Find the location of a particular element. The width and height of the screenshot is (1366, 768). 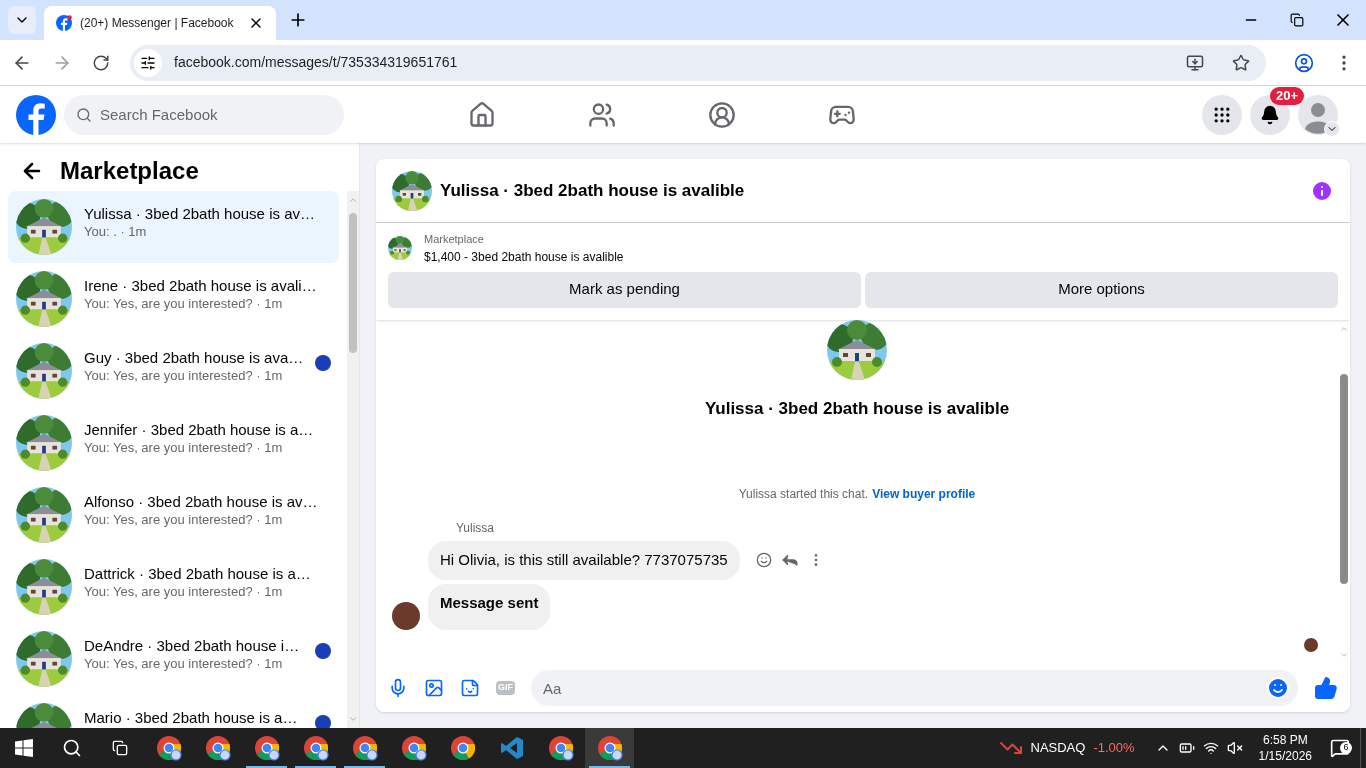

conversation-item: Jennifer · 3bed 2bath house is a… You: Yes, are you interested? · 1m is located at coordinates (173, 443).